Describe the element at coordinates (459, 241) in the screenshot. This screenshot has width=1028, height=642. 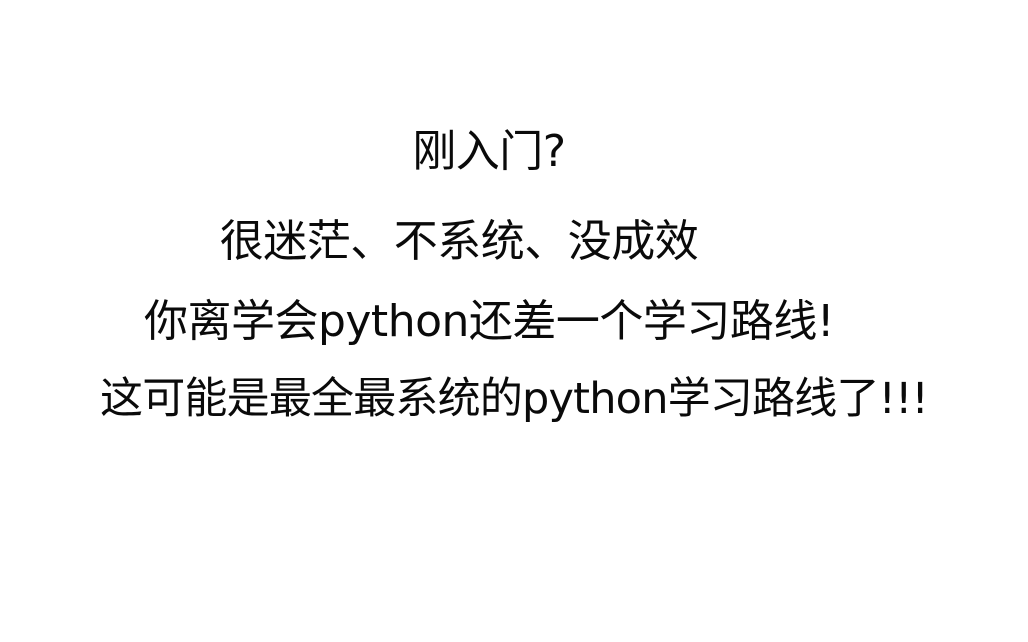
I see `problem-statement: 很迷茫、不系统、没成效` at that location.